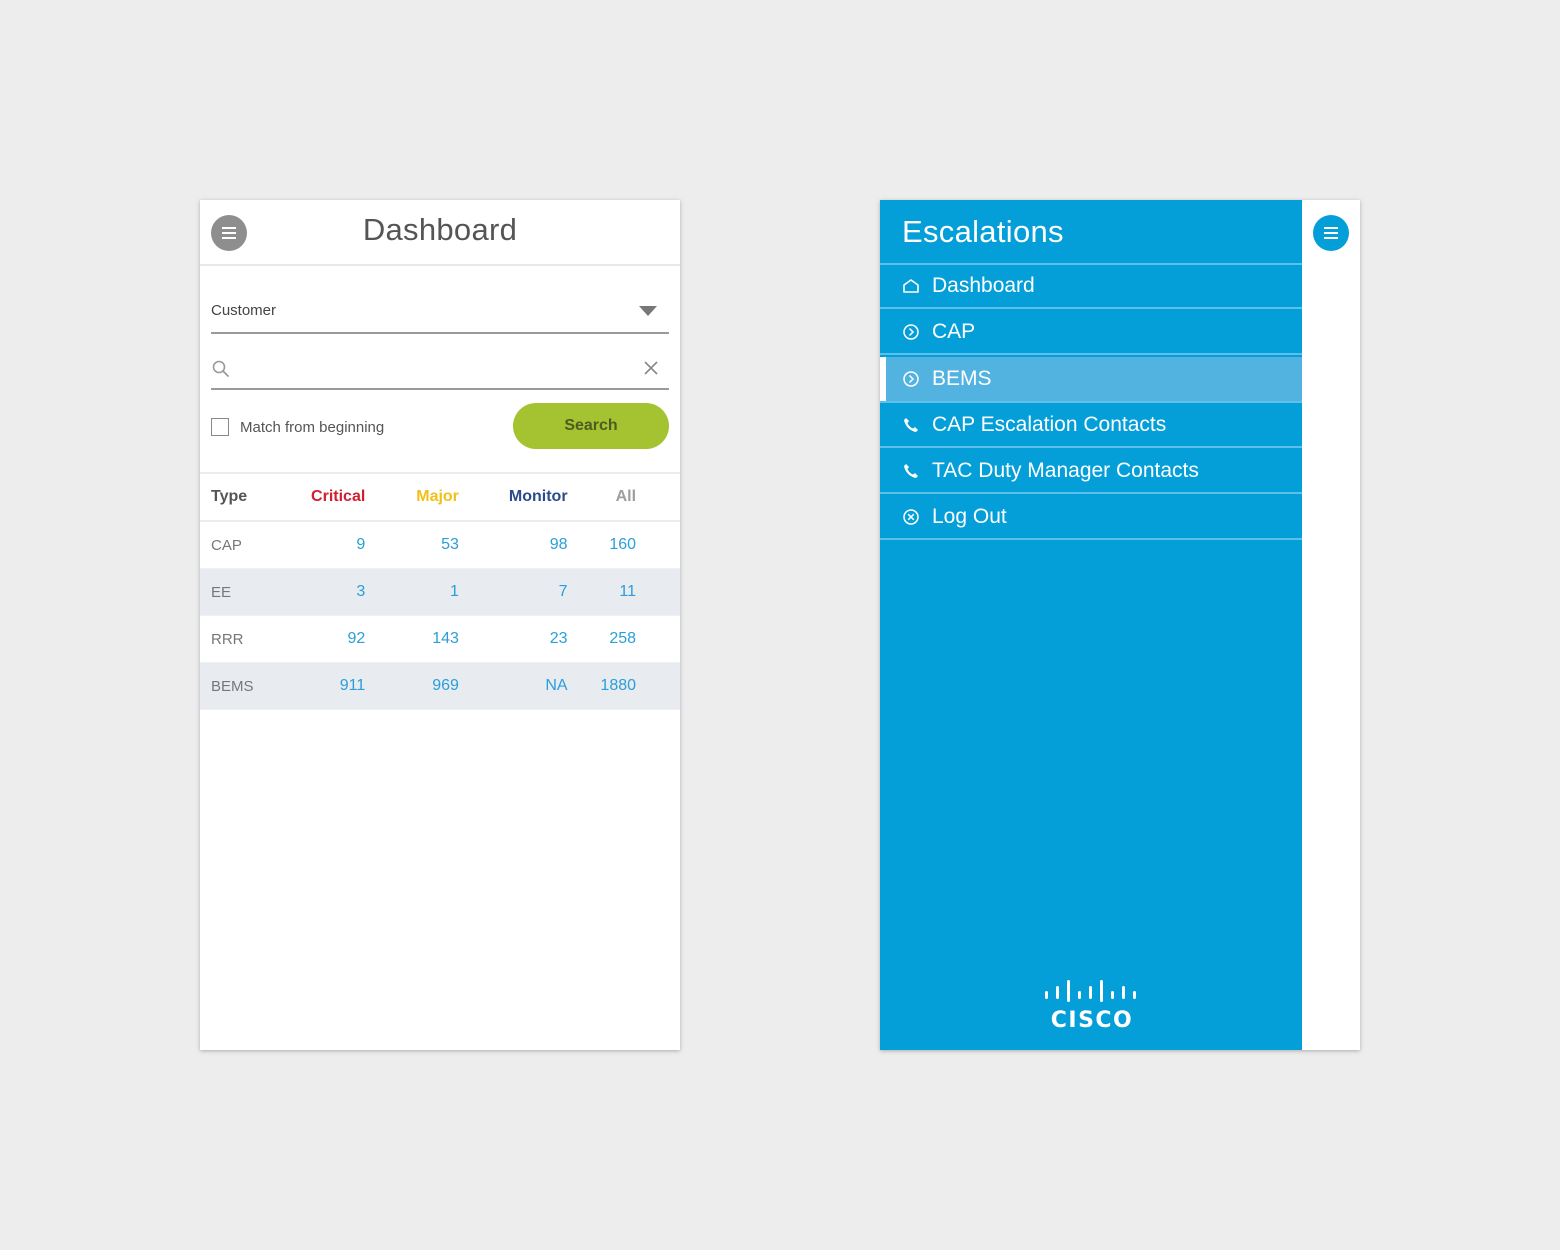 This screenshot has height=1250, width=1560. What do you see at coordinates (220, 368) in the screenshot?
I see `search-icon` at bounding box center [220, 368].